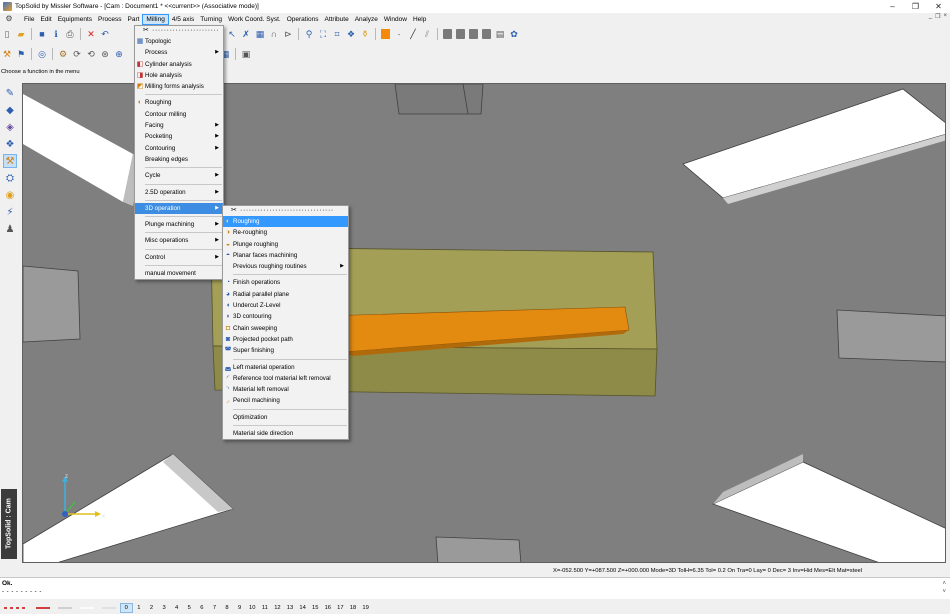  Describe the element at coordinates (189, 608) in the screenshot. I see `layer-number: 5` at that location.